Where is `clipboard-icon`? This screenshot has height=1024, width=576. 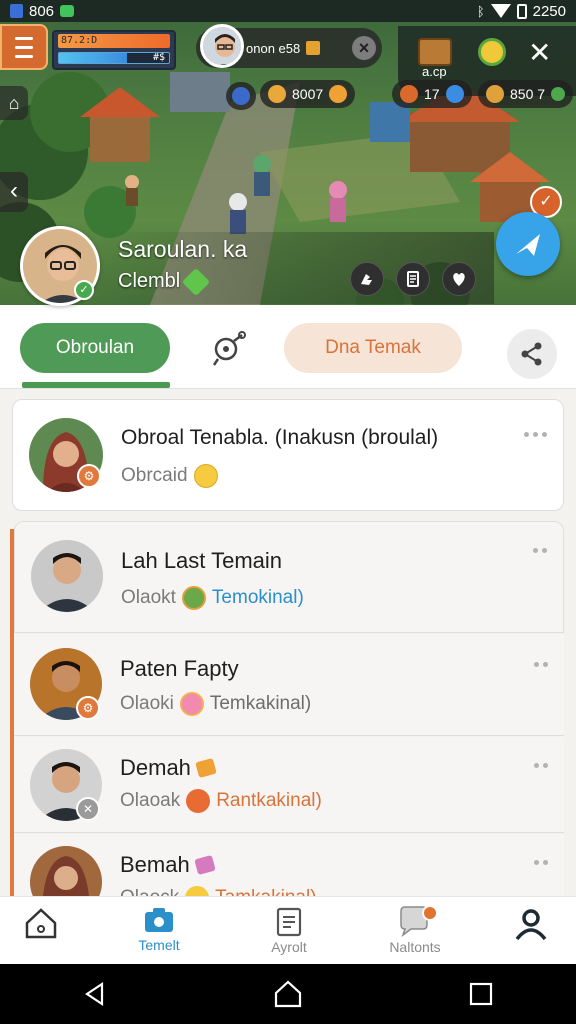 clipboard-icon is located at coordinates (289, 922).